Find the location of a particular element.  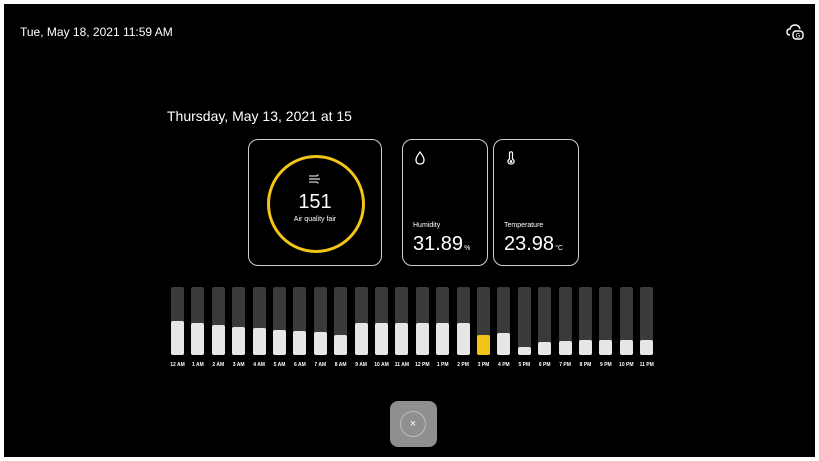

hour-label-23: 11 PM is located at coordinates (646, 365).